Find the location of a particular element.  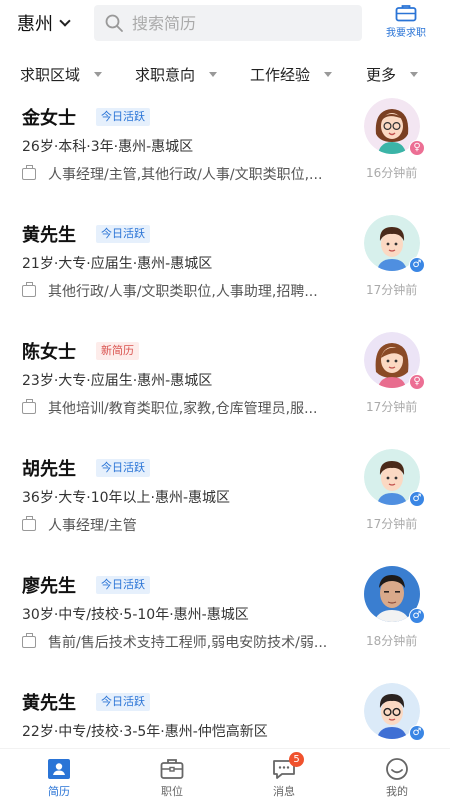

candidate-name: 胡先生 is located at coordinates (49, 469).